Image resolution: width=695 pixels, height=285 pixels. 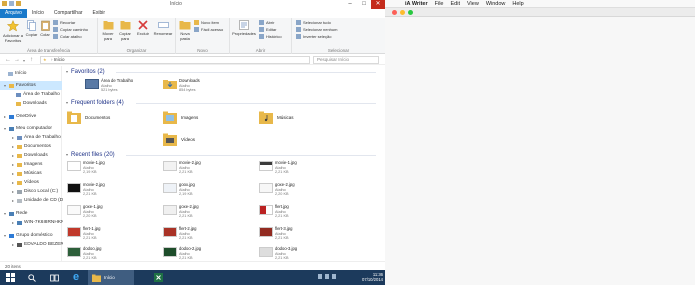 What do you see at coordinates (99, 13) in the screenshot?
I see `tab-exibir: Exibir` at bounding box center [99, 13].